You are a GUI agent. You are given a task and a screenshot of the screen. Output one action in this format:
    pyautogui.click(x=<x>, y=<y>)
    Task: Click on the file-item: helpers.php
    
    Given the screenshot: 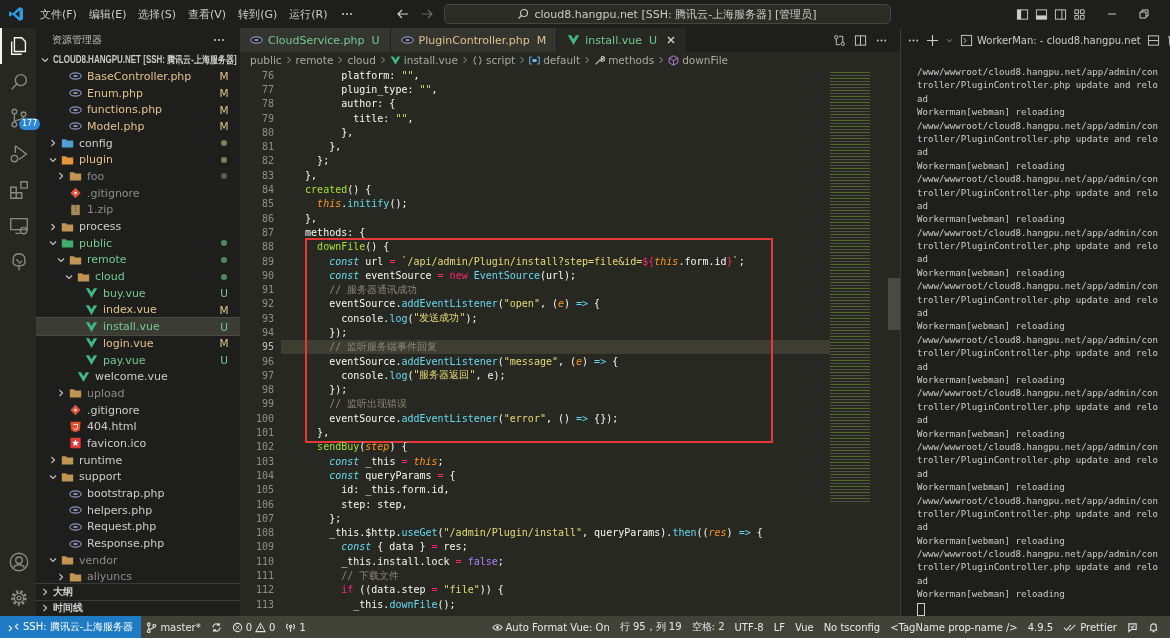 What is the action you would take?
    pyautogui.click(x=138, y=510)
    